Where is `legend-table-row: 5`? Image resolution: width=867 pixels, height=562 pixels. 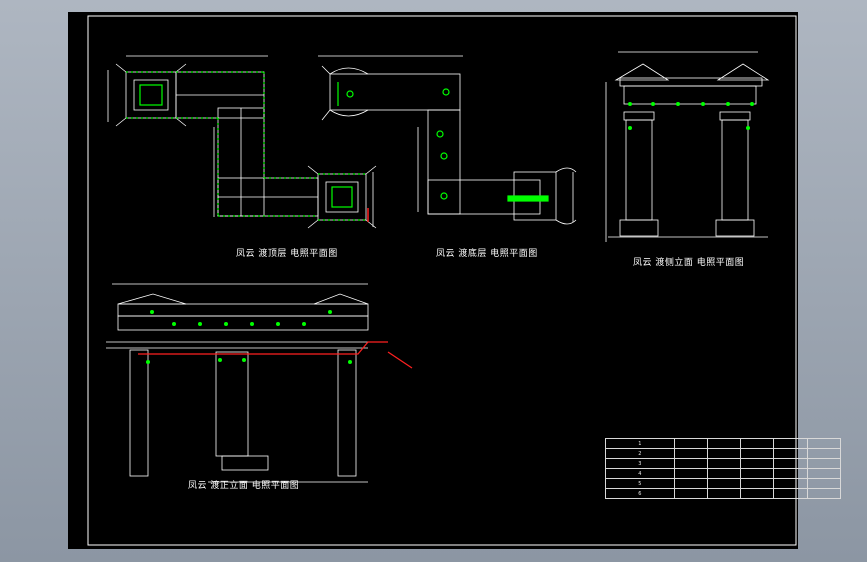
legend-table-row: 5 is located at coordinates (723, 483).